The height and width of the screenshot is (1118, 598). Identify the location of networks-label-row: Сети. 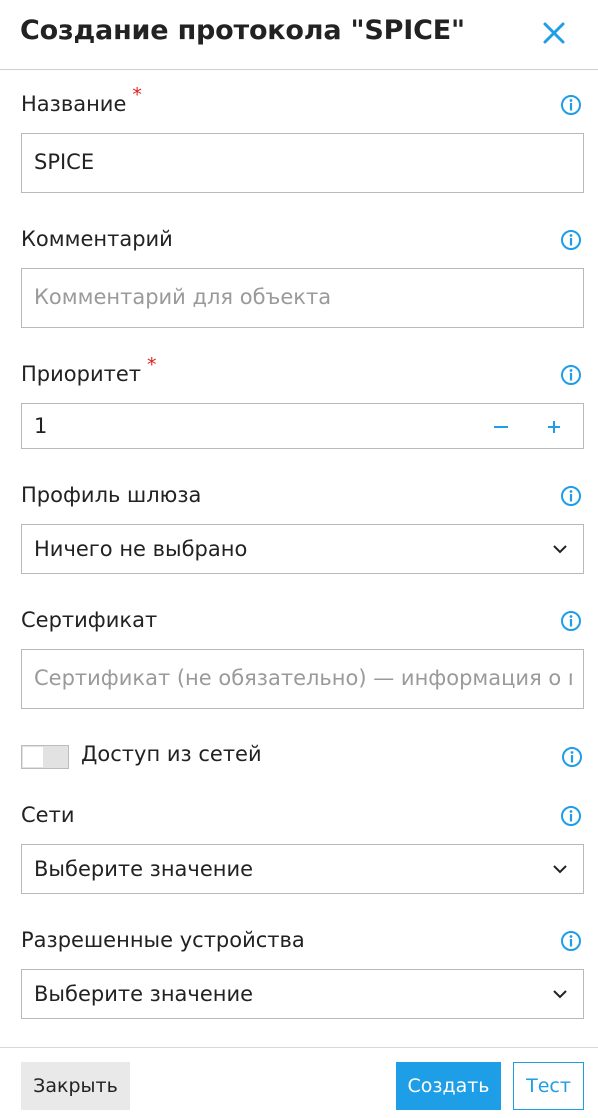
(302, 818).